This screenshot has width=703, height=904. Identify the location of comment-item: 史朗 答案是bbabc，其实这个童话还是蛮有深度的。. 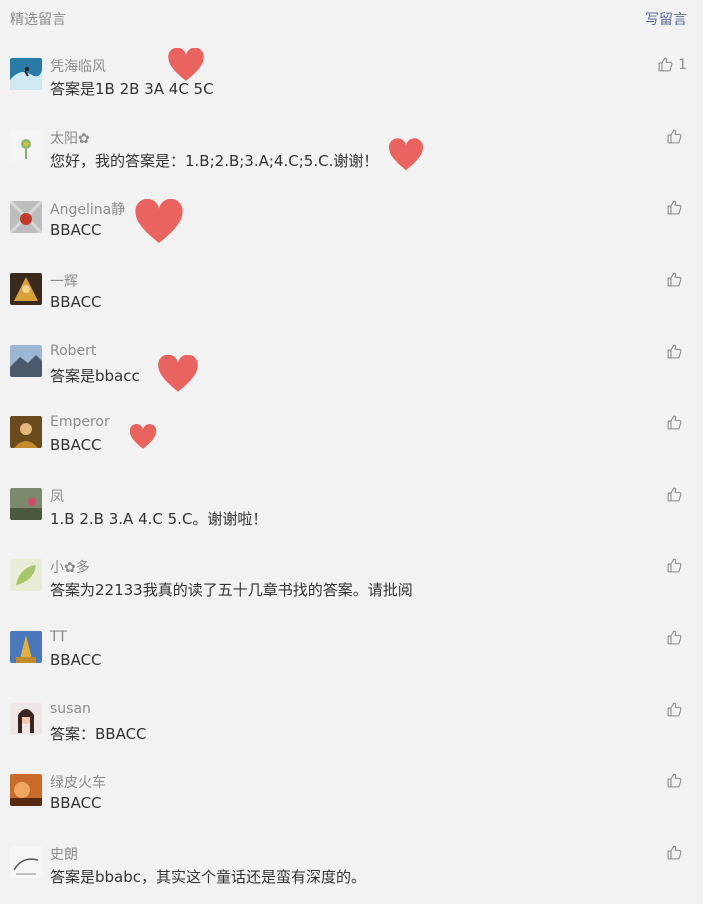
(351, 874).